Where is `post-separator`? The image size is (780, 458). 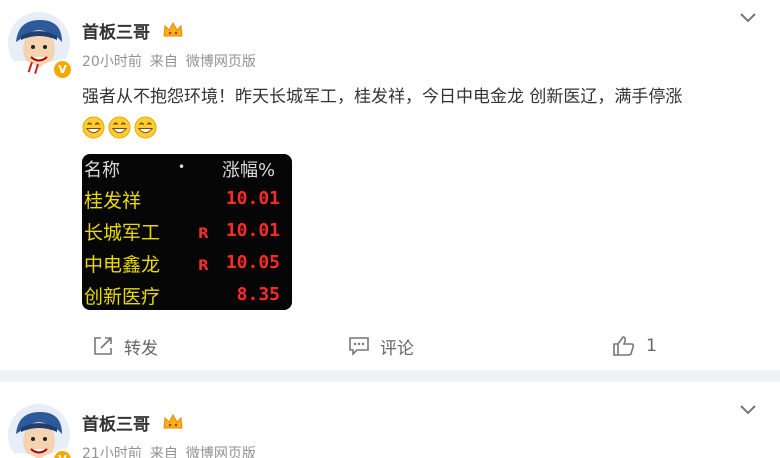
post-separator is located at coordinates (390, 376).